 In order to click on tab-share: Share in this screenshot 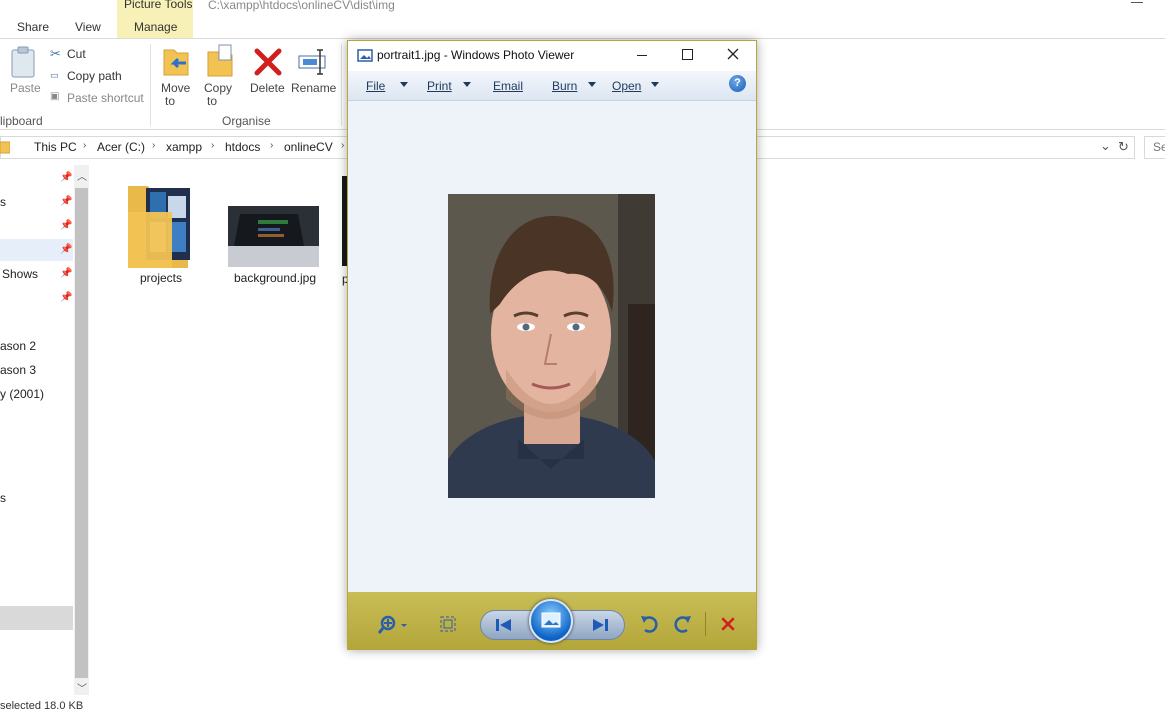, I will do `click(33, 27)`.